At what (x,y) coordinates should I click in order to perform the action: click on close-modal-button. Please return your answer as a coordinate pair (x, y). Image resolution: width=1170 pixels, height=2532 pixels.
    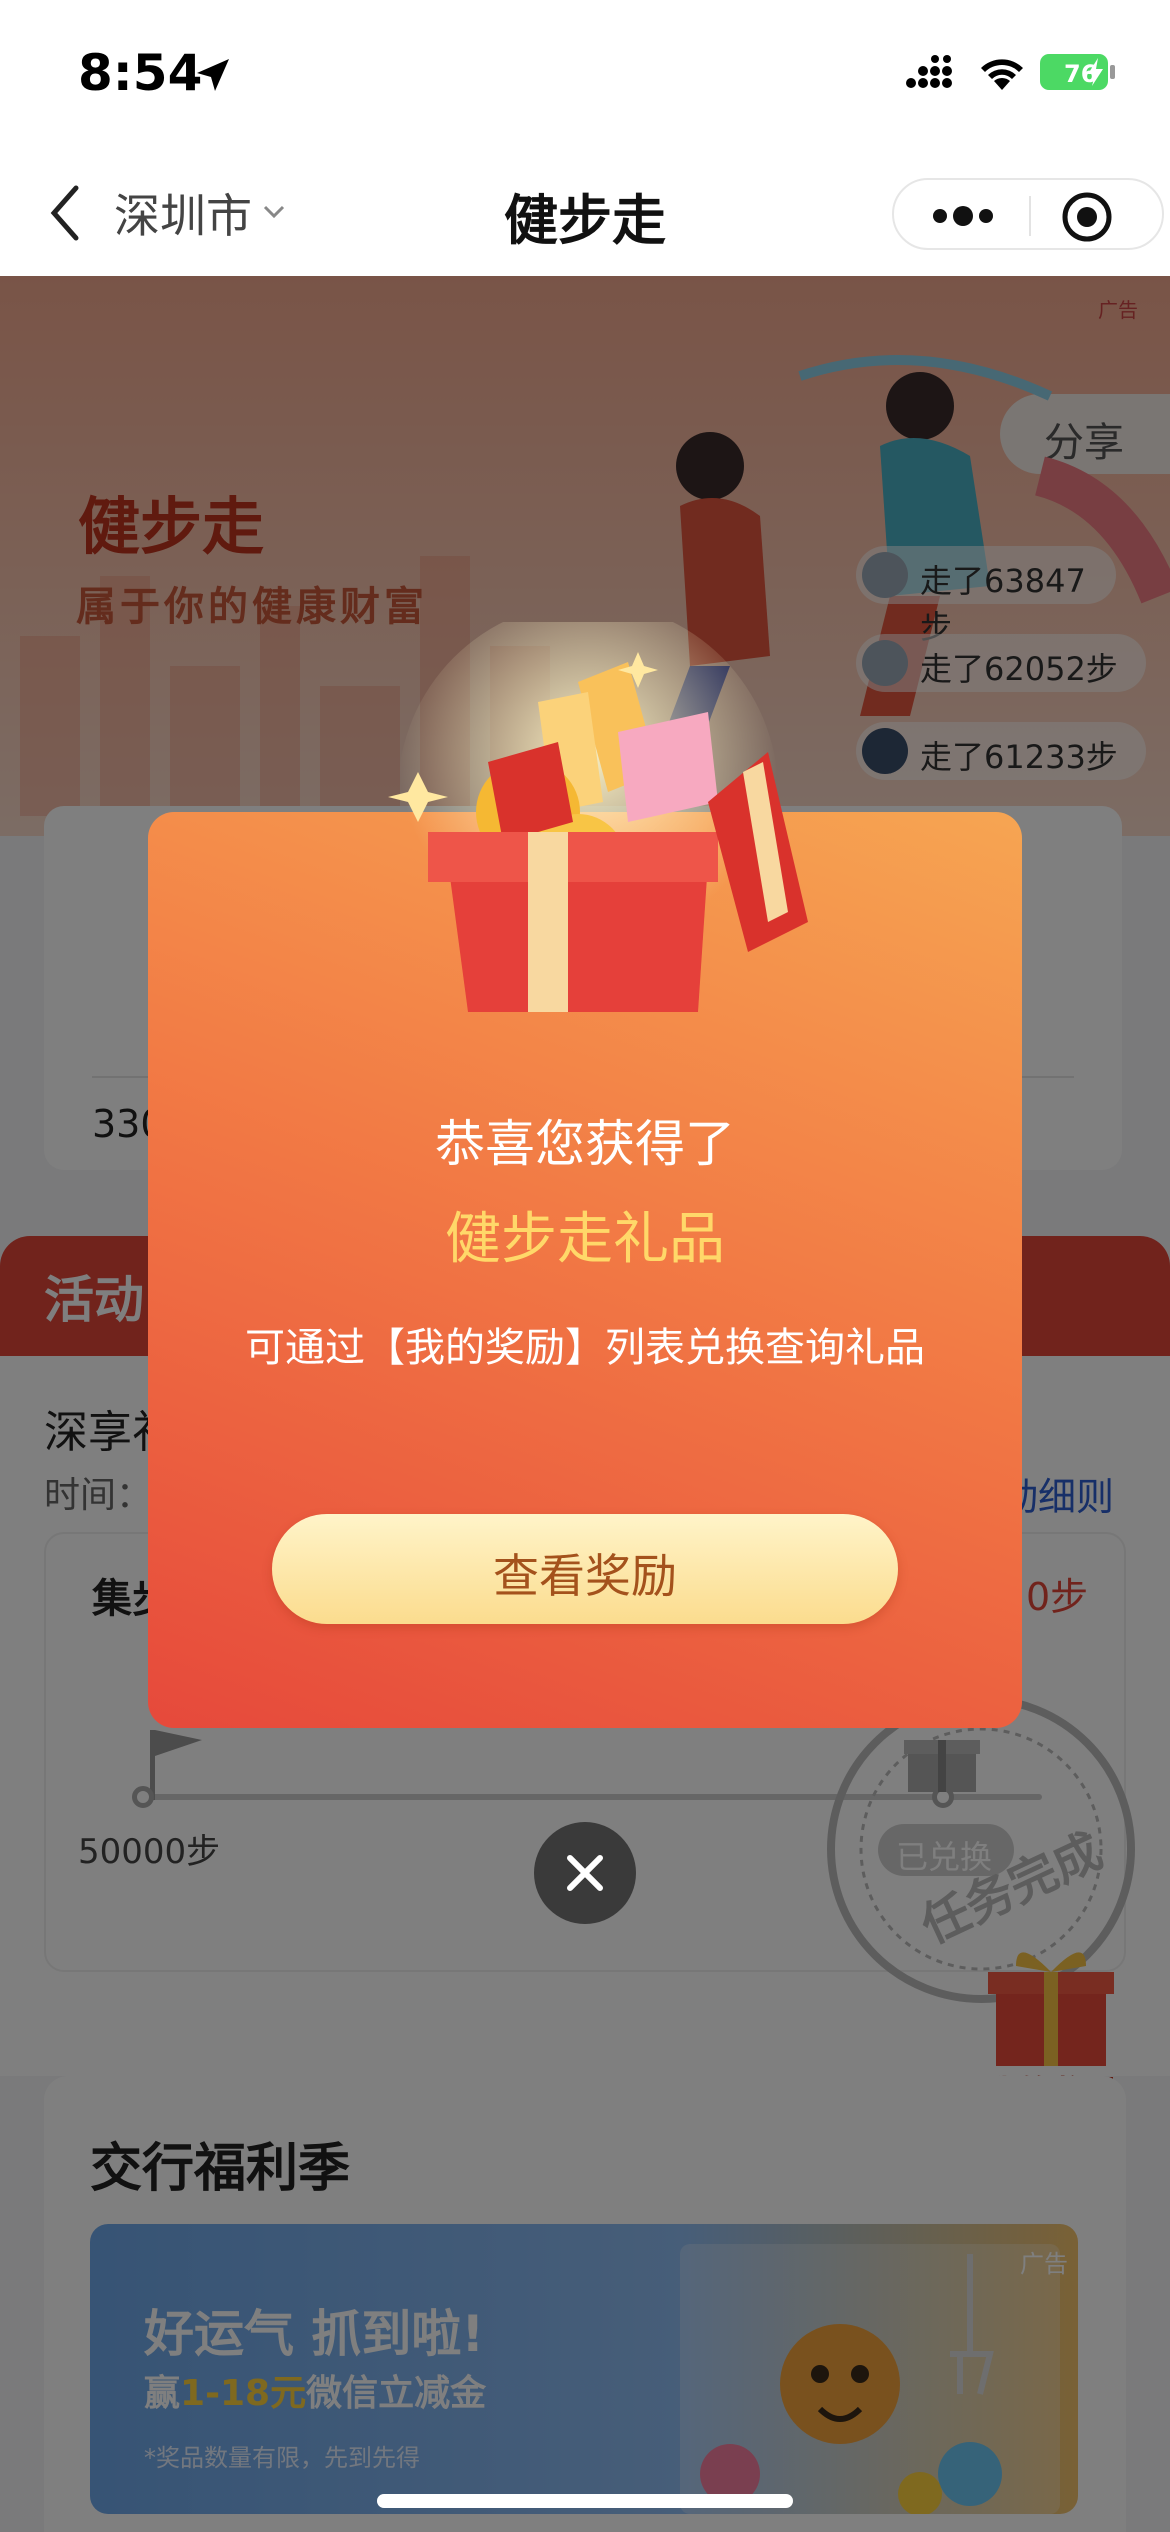
    Looking at the image, I should click on (585, 1873).